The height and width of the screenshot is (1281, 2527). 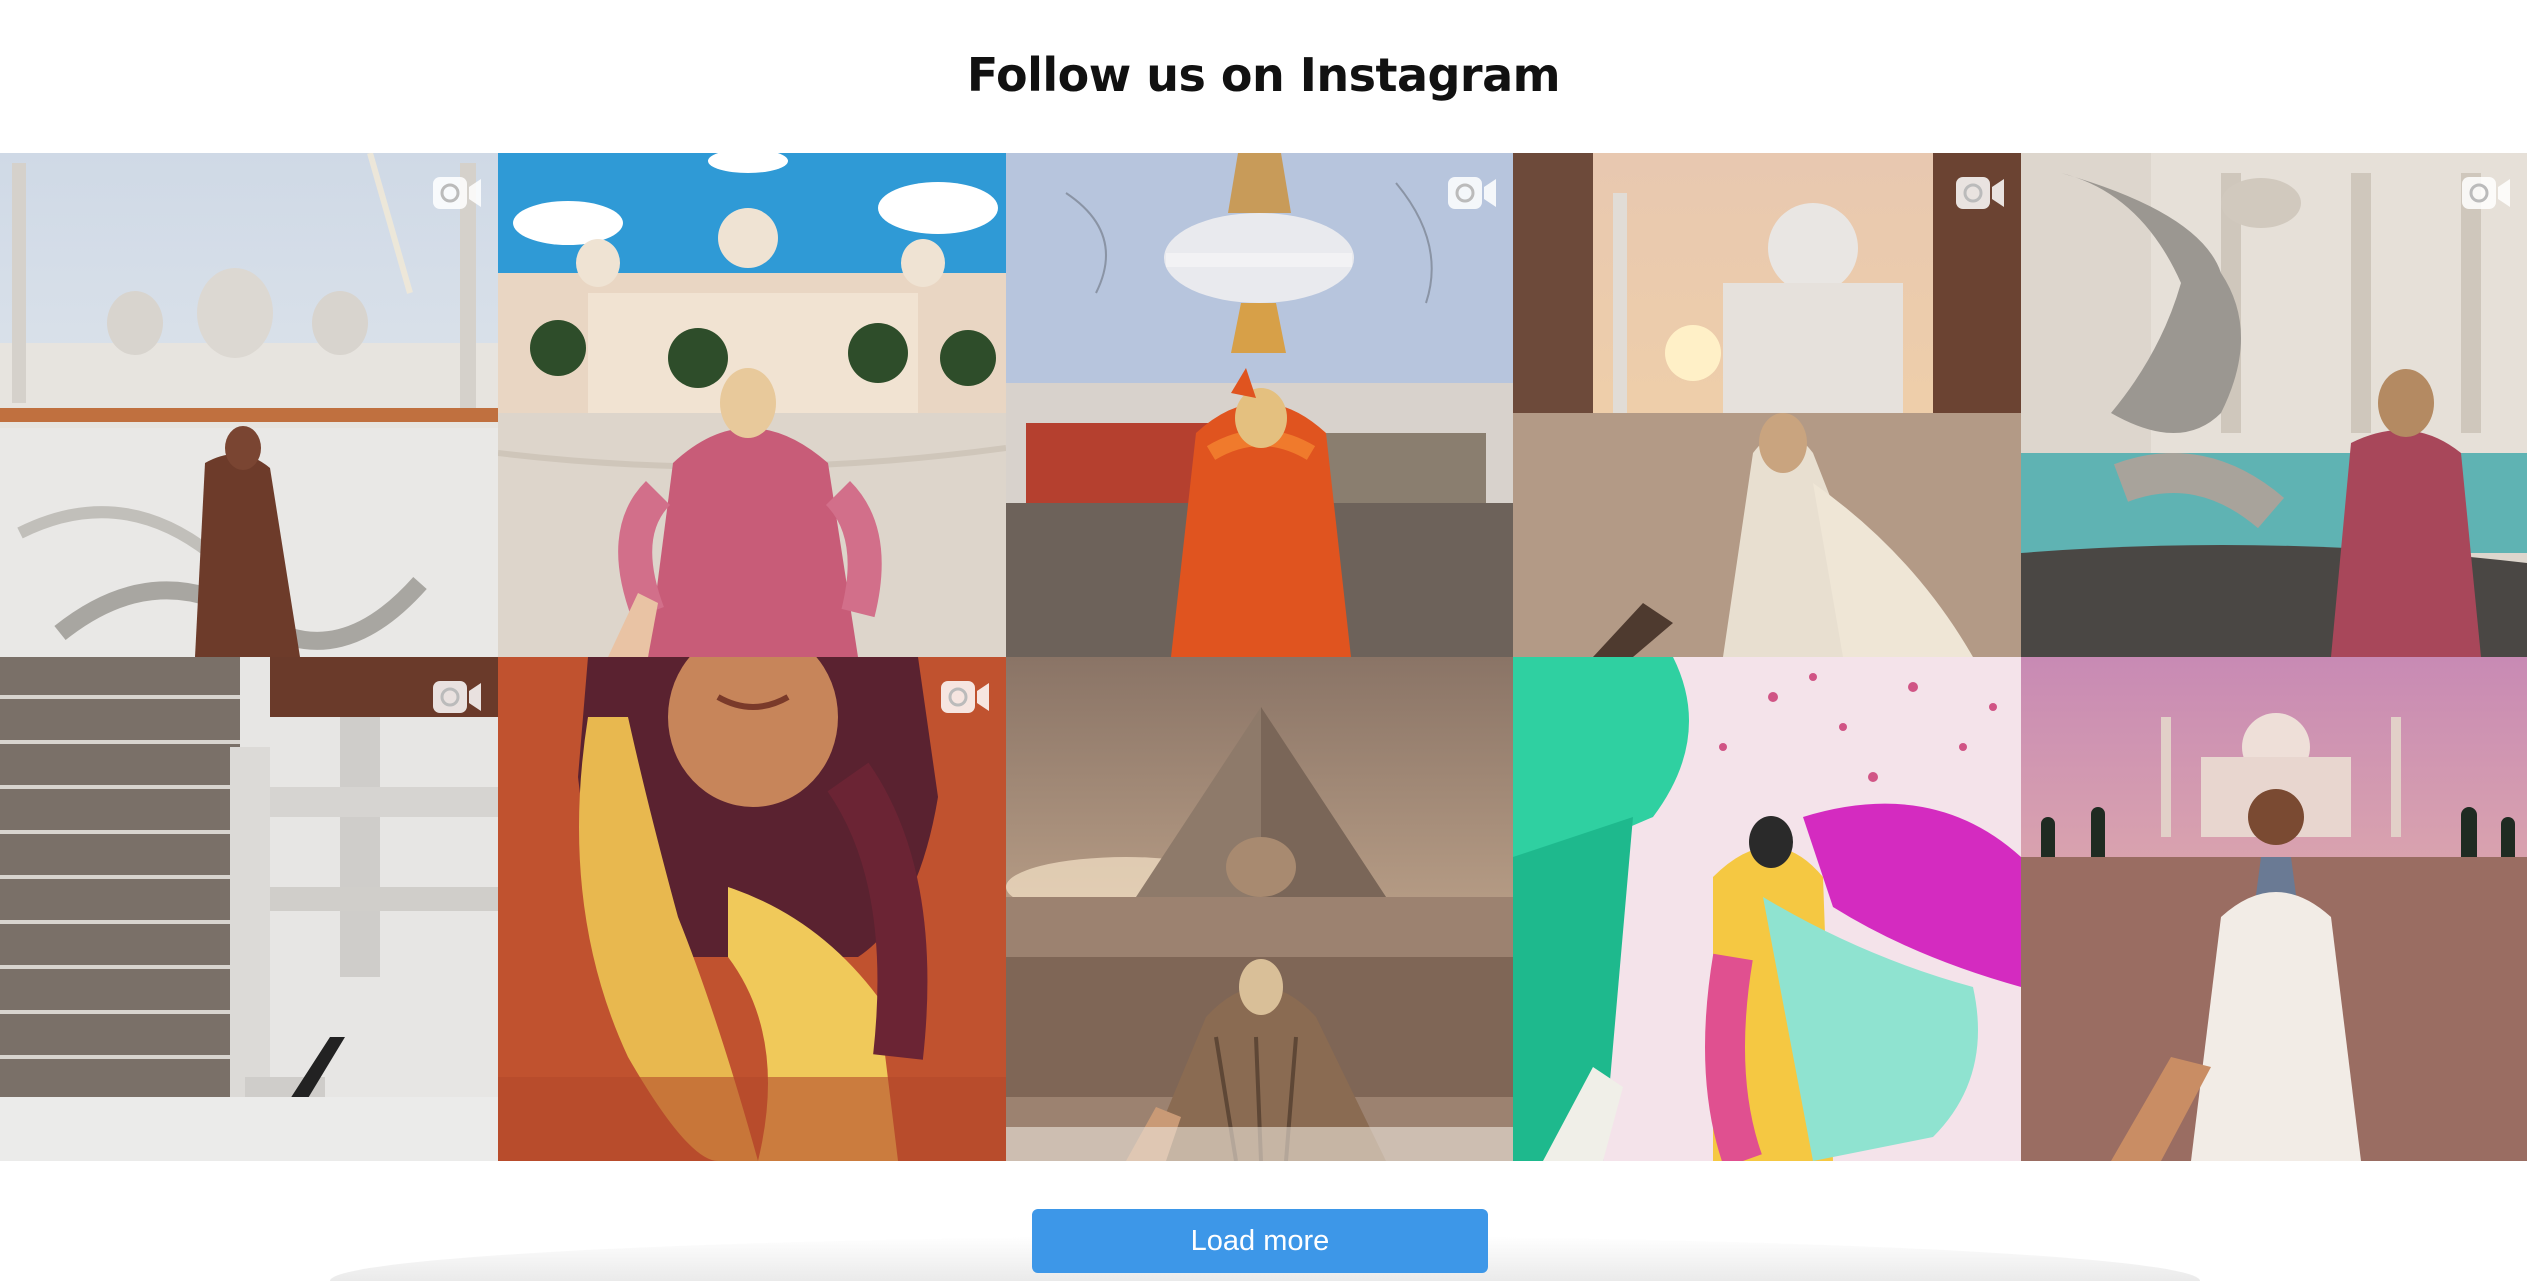 What do you see at coordinates (1263, 75) in the screenshot?
I see `section-title: Follow us on Instagram` at bounding box center [1263, 75].